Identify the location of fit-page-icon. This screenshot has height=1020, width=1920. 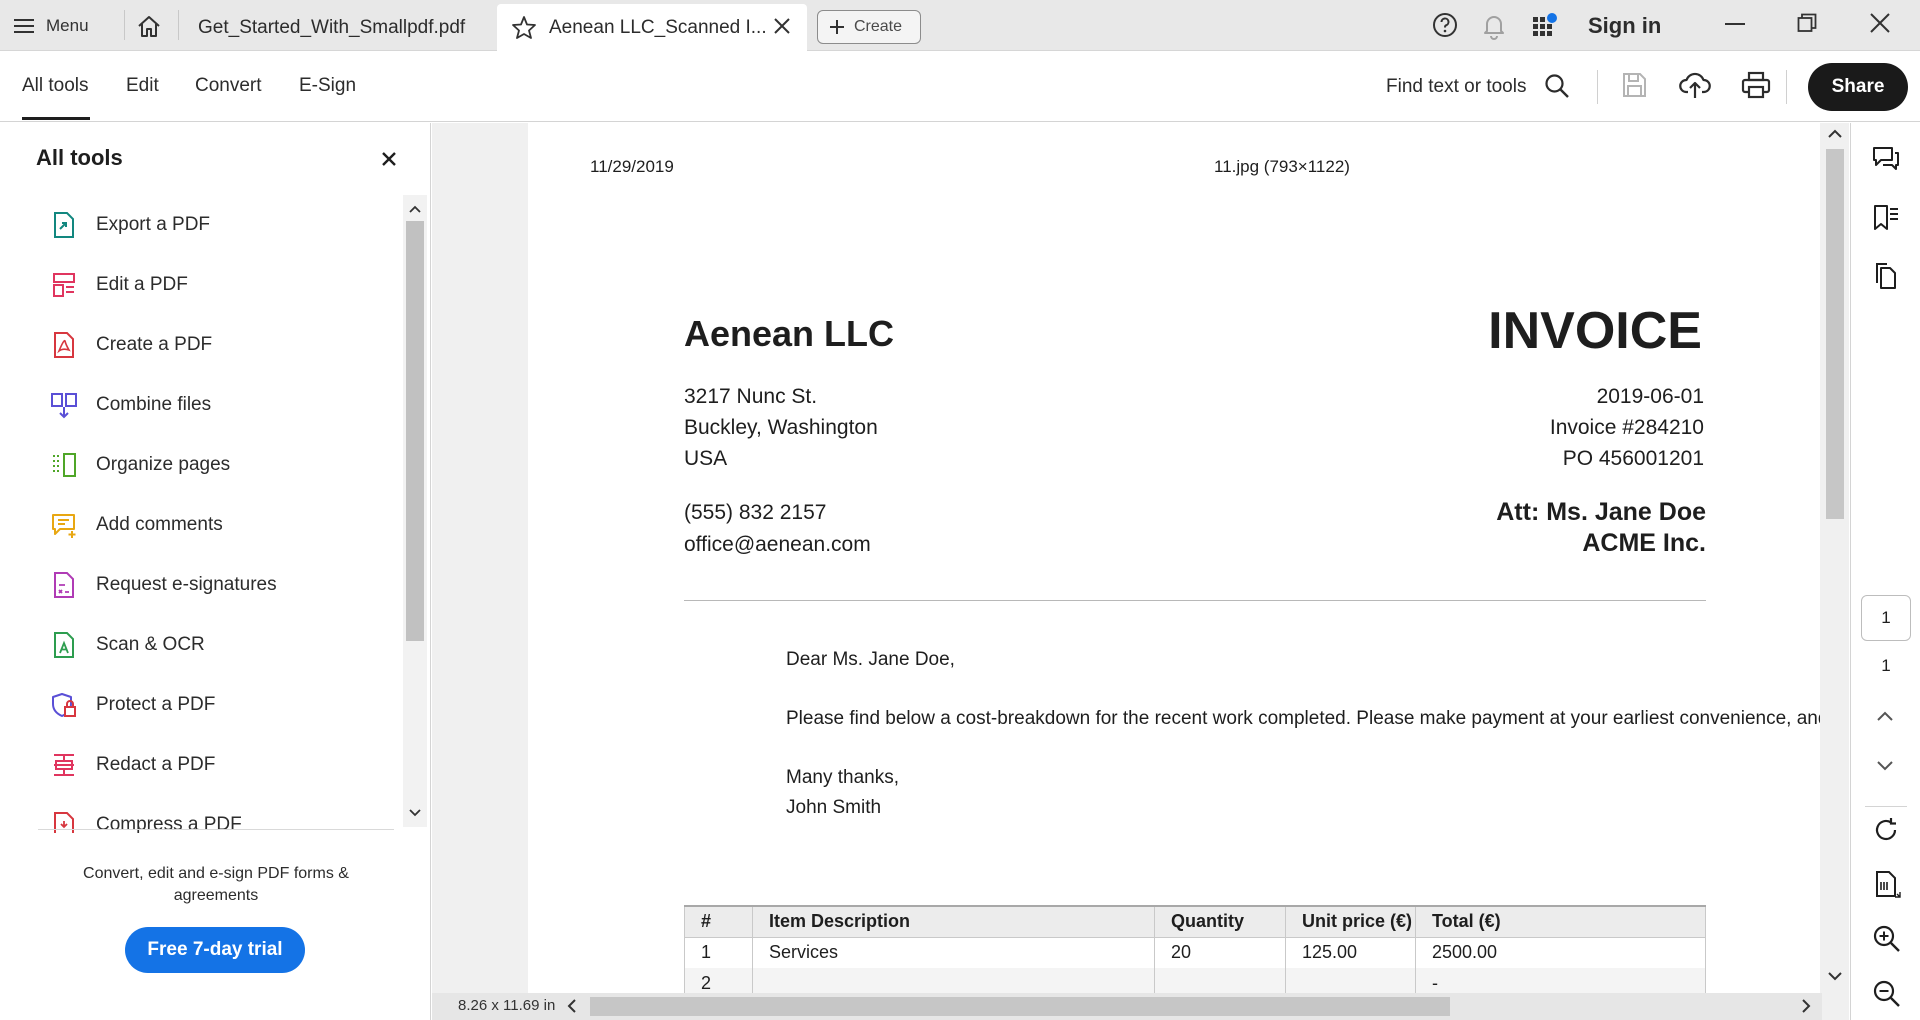
(1887, 886).